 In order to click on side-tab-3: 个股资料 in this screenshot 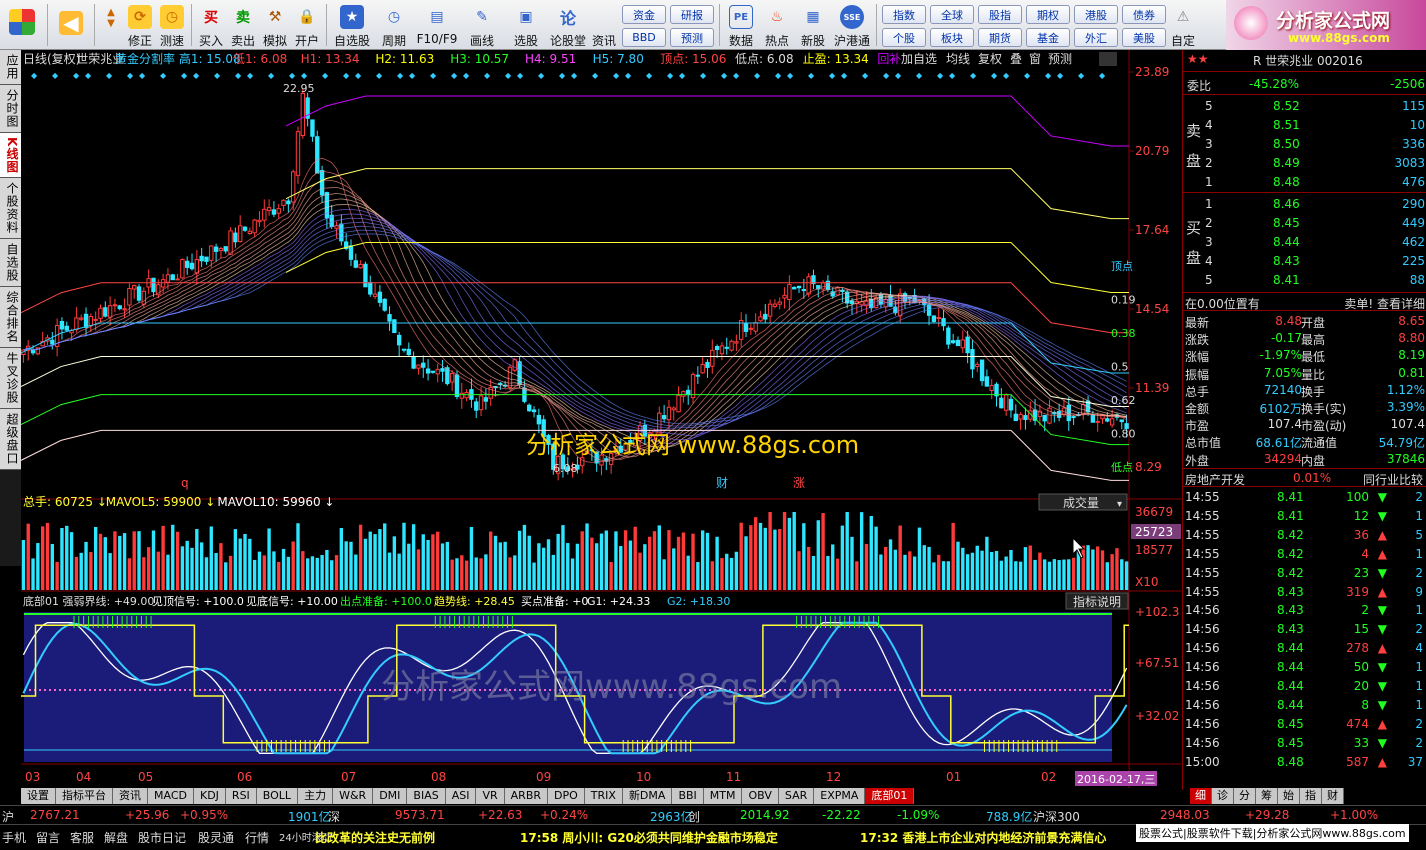, I will do `click(10, 209)`.